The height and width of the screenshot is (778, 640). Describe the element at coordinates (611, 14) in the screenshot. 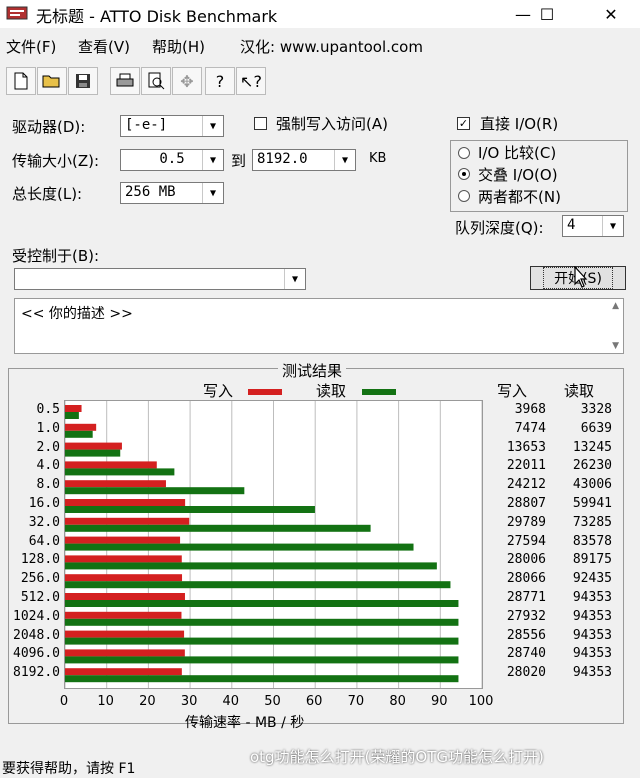

I see `close-button: ✕` at that location.